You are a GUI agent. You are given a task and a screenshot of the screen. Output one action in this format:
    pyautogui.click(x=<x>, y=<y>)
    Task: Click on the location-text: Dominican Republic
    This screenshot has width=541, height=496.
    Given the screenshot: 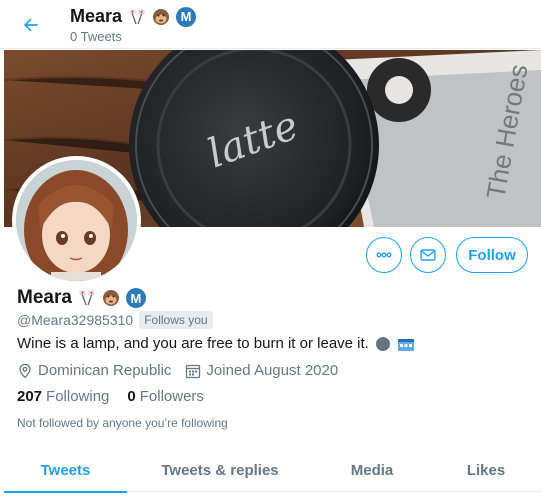 What is the action you would take?
    pyautogui.click(x=105, y=370)
    